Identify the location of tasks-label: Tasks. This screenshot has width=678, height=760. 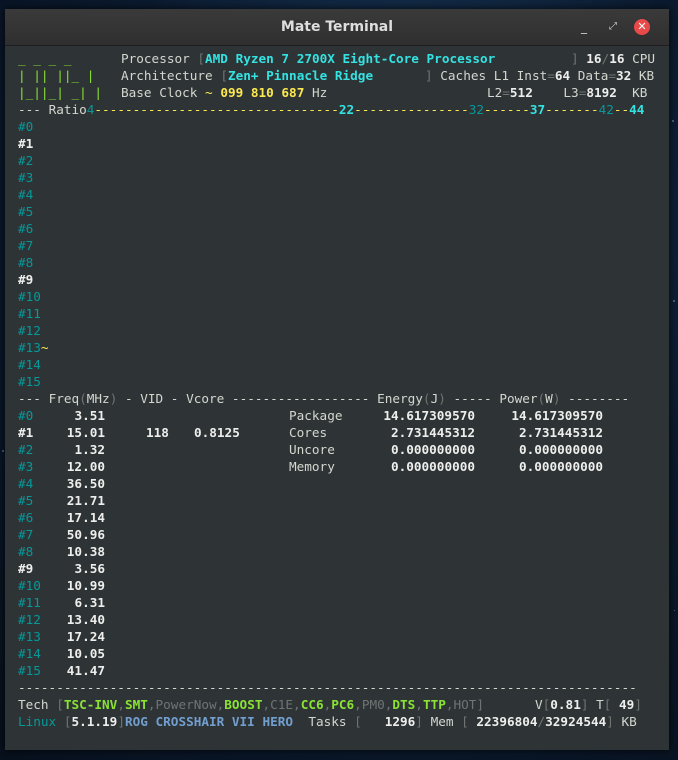
(327, 721).